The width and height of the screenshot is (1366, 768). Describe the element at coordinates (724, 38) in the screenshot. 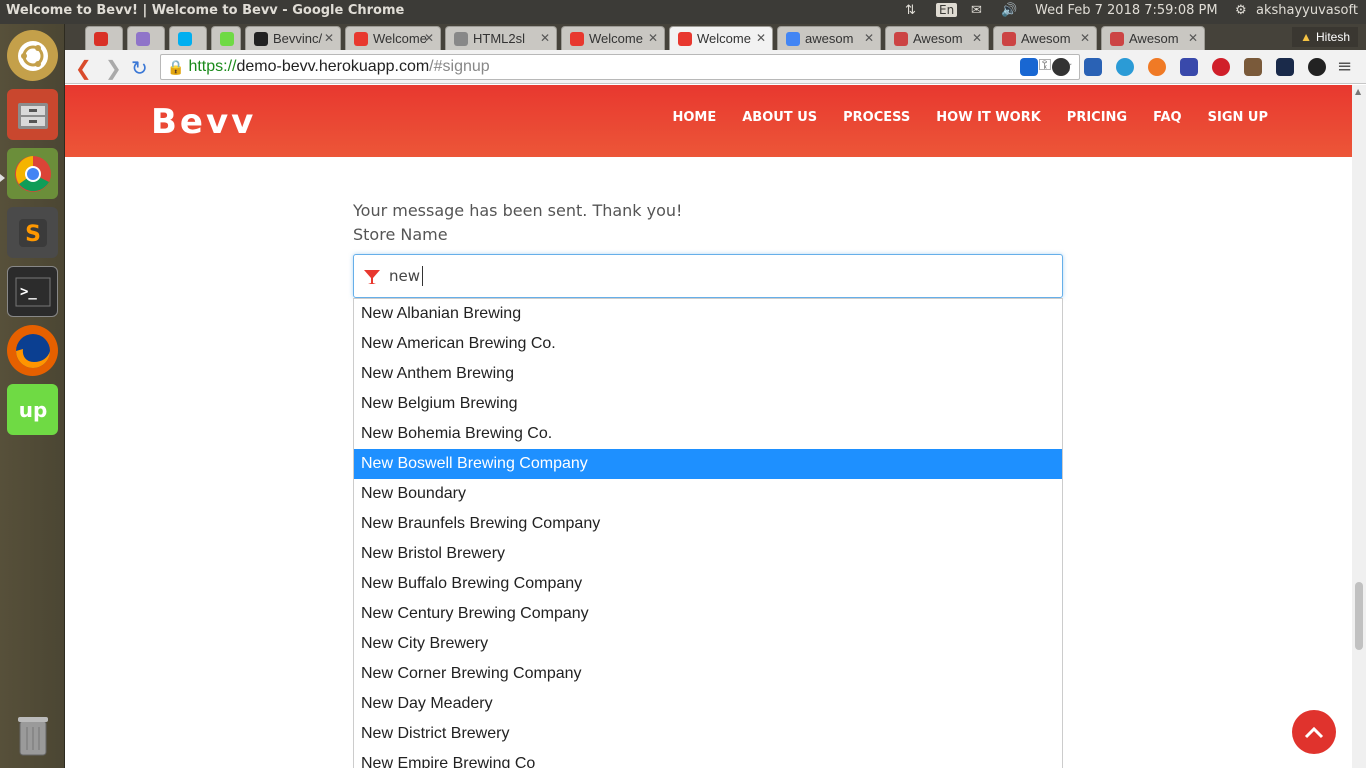

I see `tab-label: Welcome` at that location.